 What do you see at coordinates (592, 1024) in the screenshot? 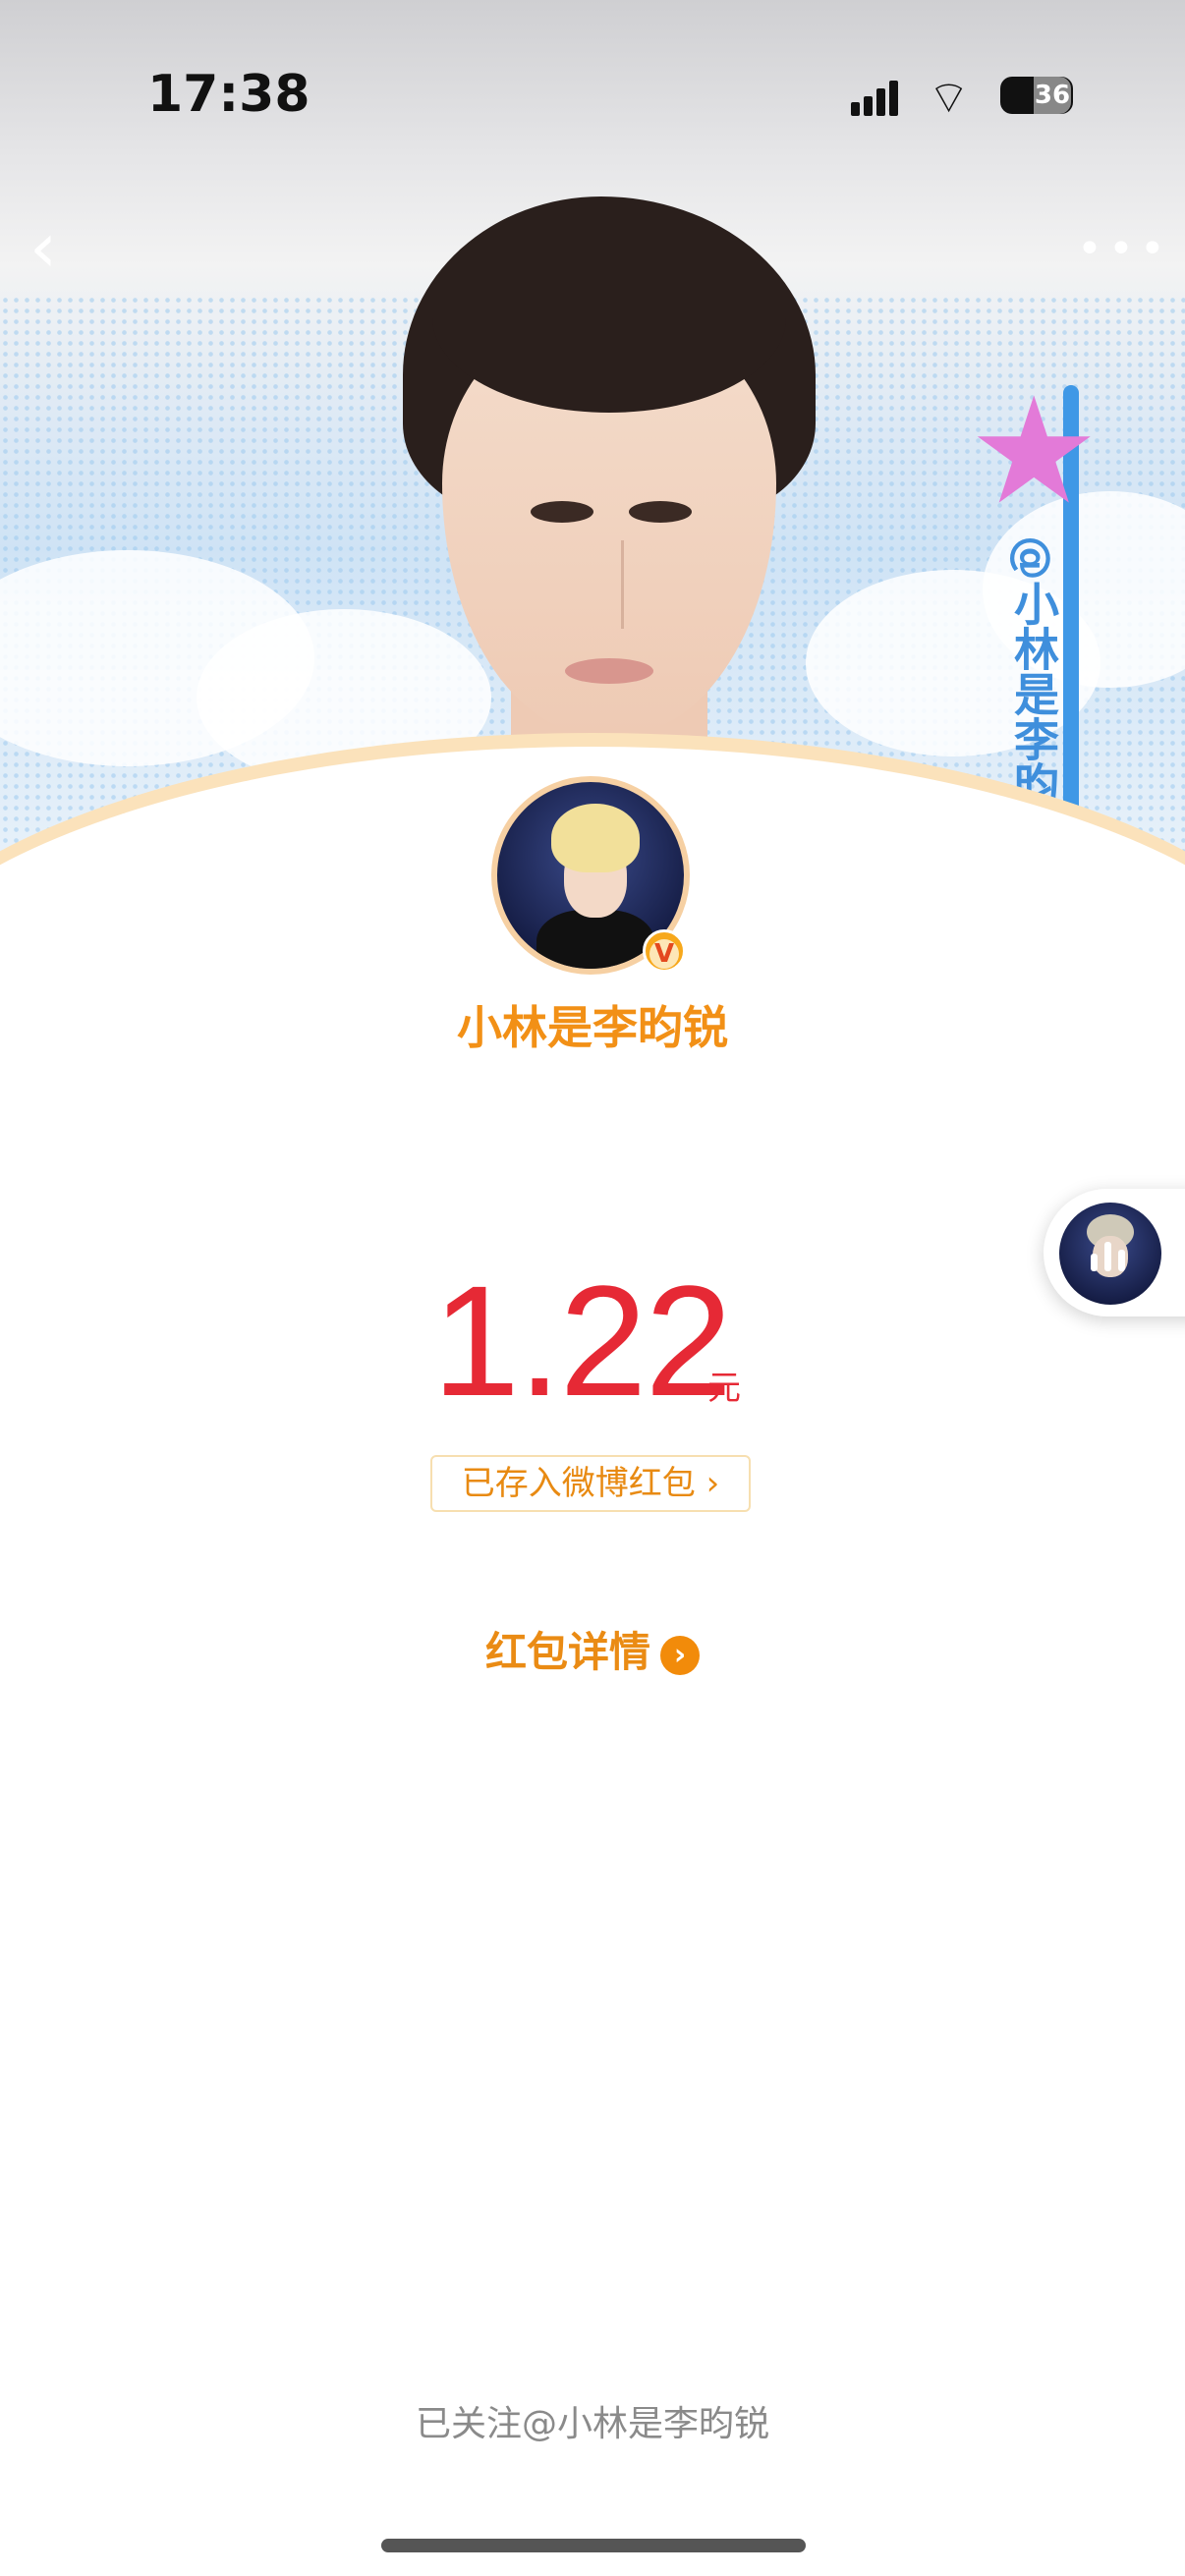
I see `sender-username: 小林是李昀锐` at bounding box center [592, 1024].